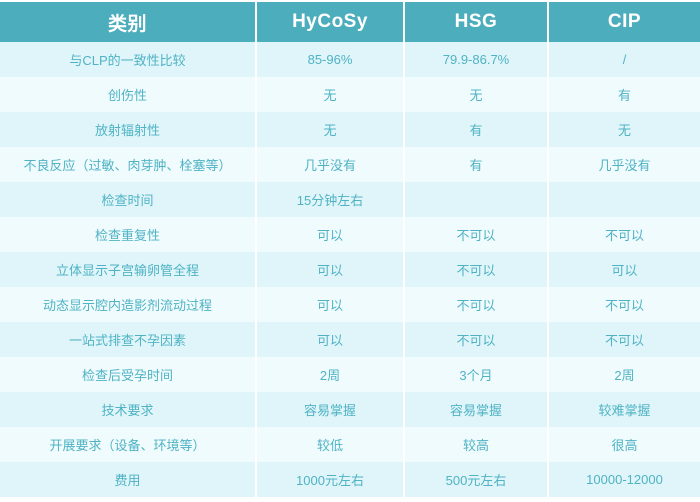  I want to click on cell-category: 检查重复性, so click(128, 234).